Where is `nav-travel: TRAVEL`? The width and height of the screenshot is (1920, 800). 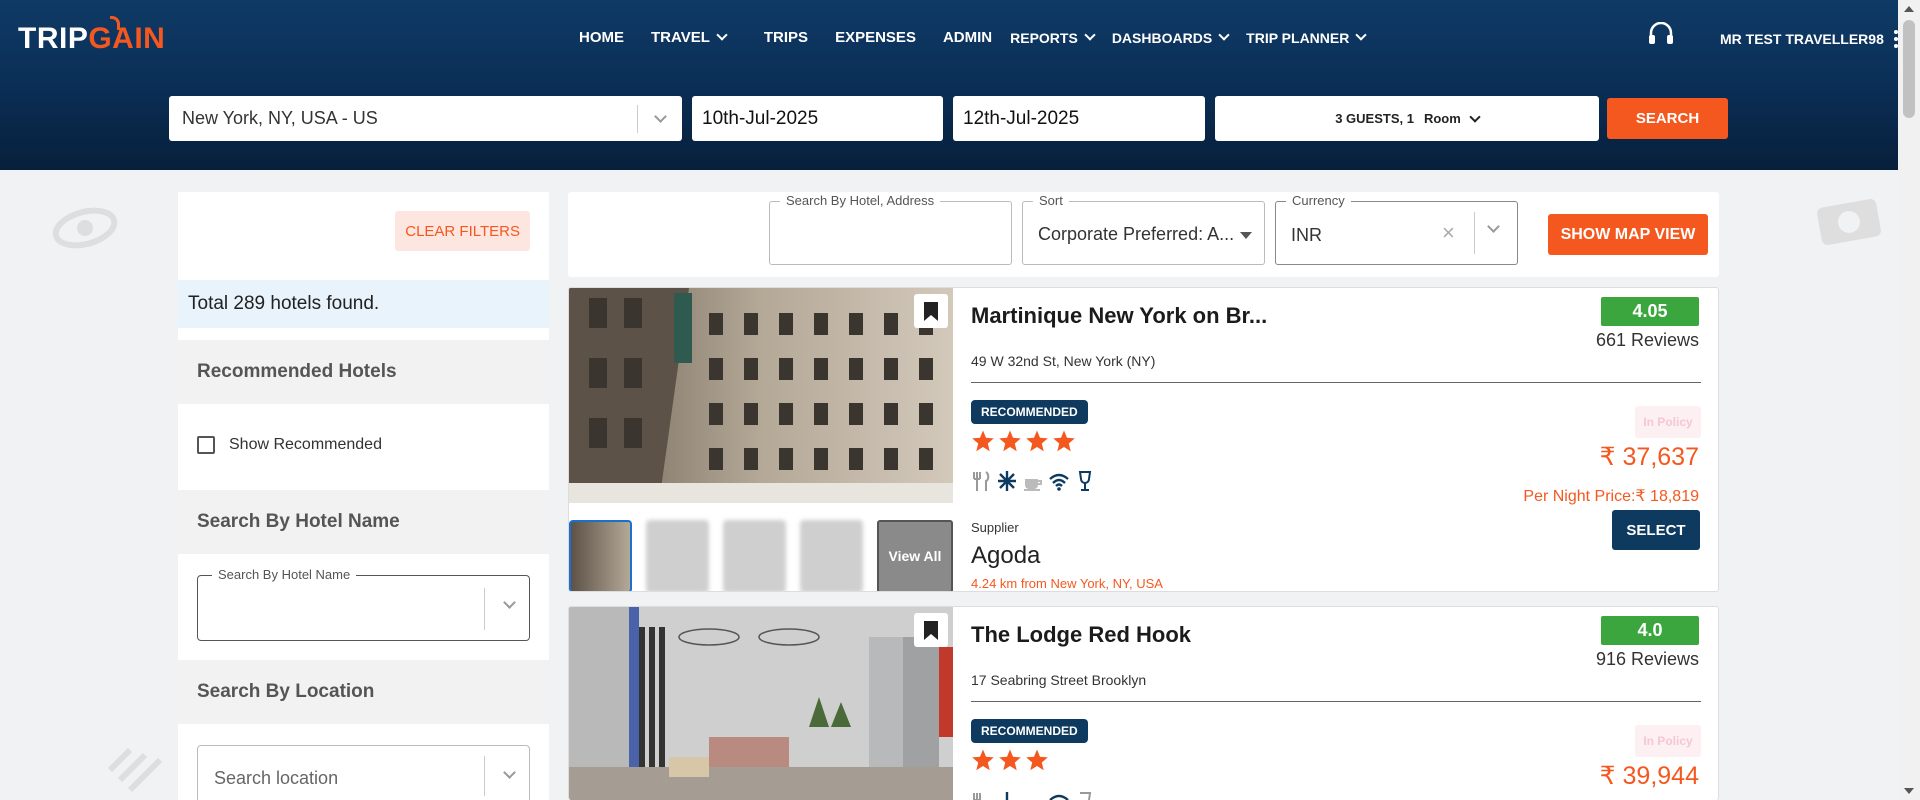 nav-travel: TRAVEL is located at coordinates (689, 37).